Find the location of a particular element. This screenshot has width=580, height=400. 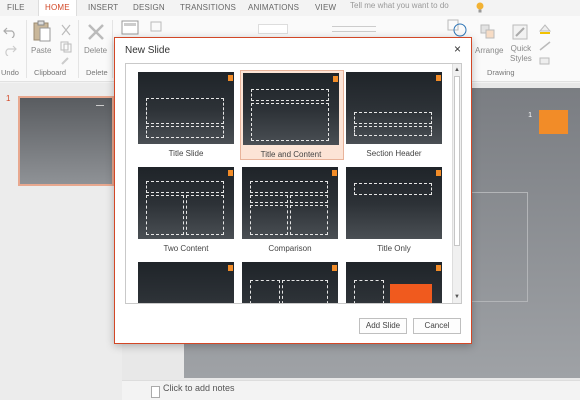

thumbnail-accent is located at coordinates (100, 105).